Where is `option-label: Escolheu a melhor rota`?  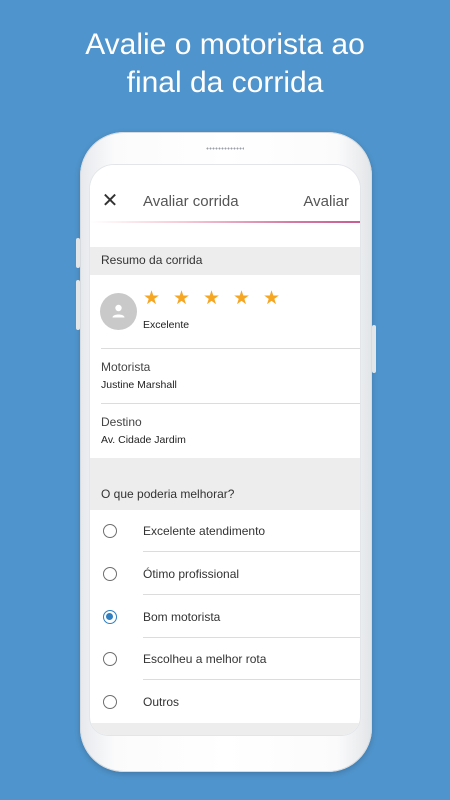
option-label: Escolheu a melhor rota is located at coordinates (205, 659).